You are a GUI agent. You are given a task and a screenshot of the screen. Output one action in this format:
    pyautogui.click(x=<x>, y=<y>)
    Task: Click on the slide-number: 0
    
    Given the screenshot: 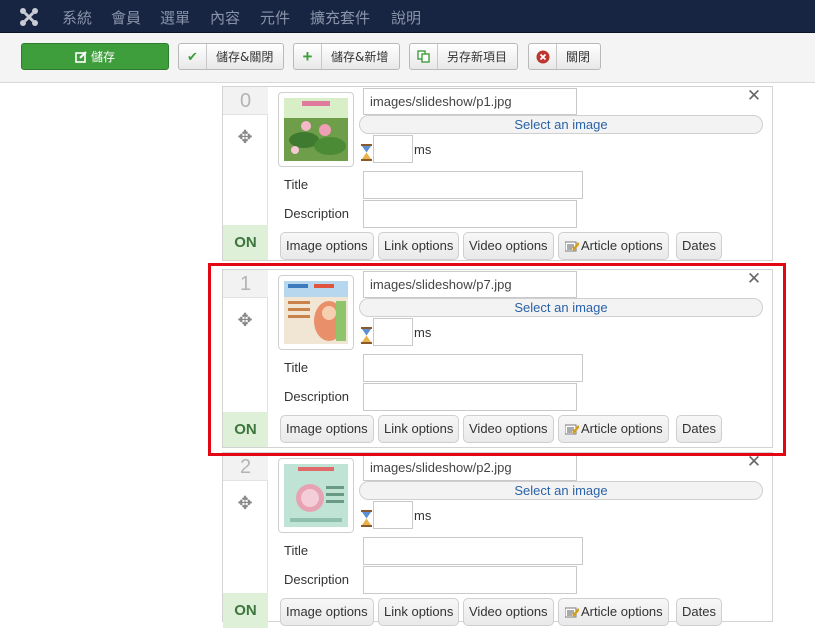 What is the action you would take?
    pyautogui.click(x=245, y=101)
    